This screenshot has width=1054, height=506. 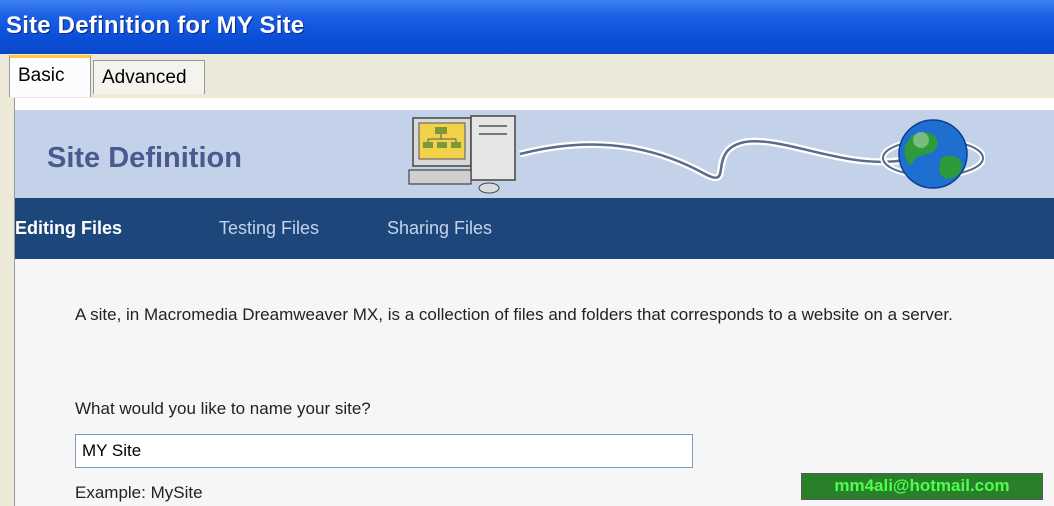 I want to click on computer-icon, so click(x=462, y=154).